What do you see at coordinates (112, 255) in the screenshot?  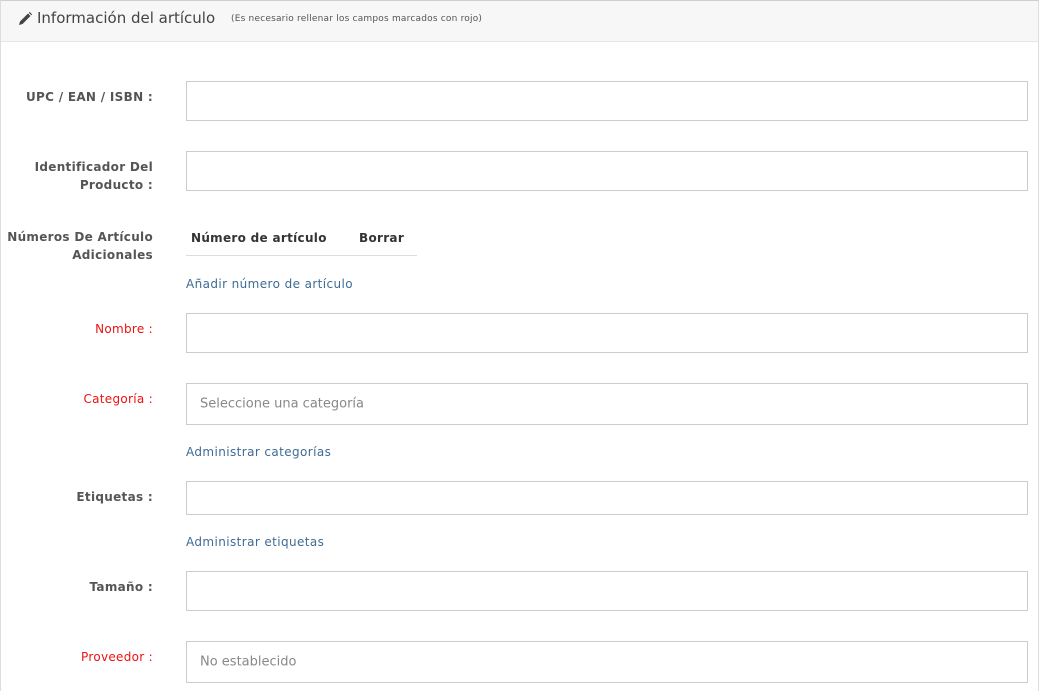 I see `additional-numbers-label-line2: Adicionales` at bounding box center [112, 255].